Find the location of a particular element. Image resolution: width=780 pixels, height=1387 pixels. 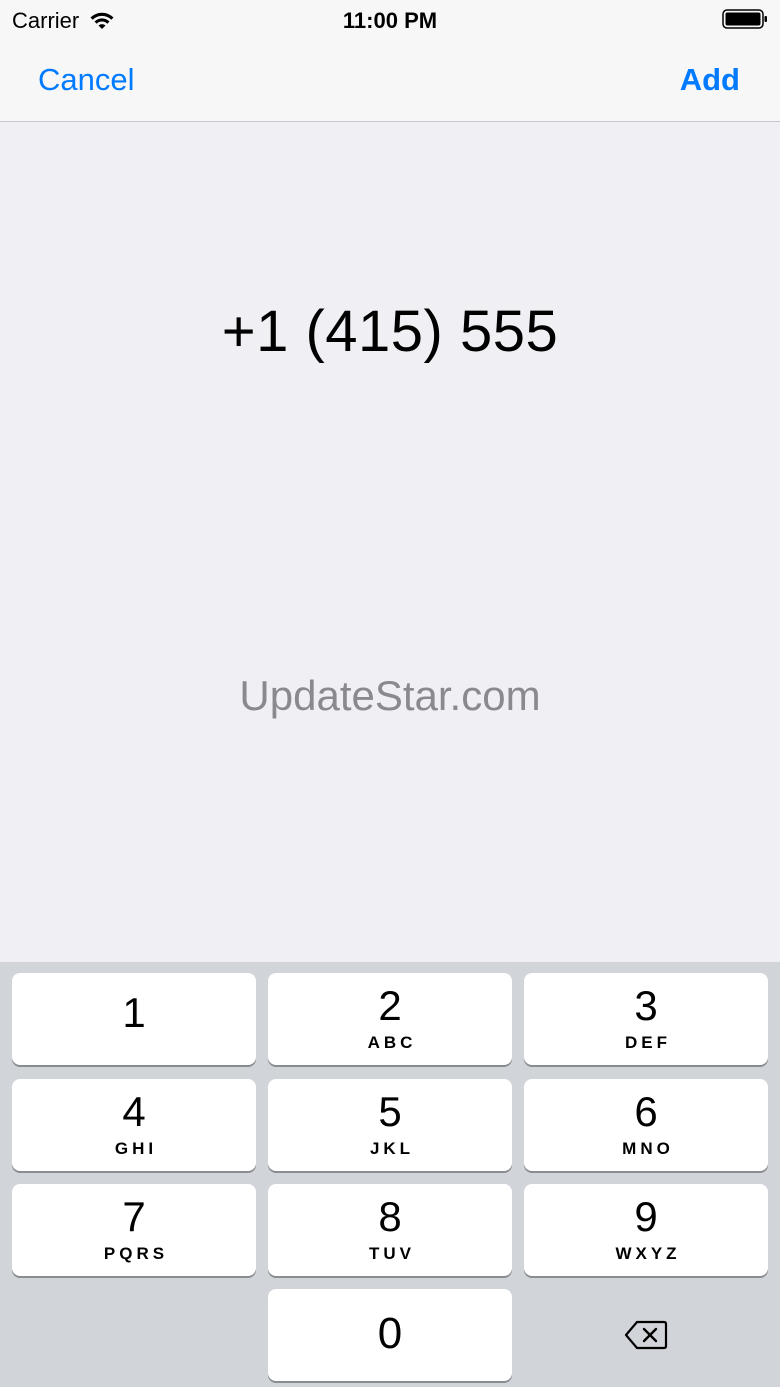

status-bar: Carrier 11:00 PM is located at coordinates (390, 20).